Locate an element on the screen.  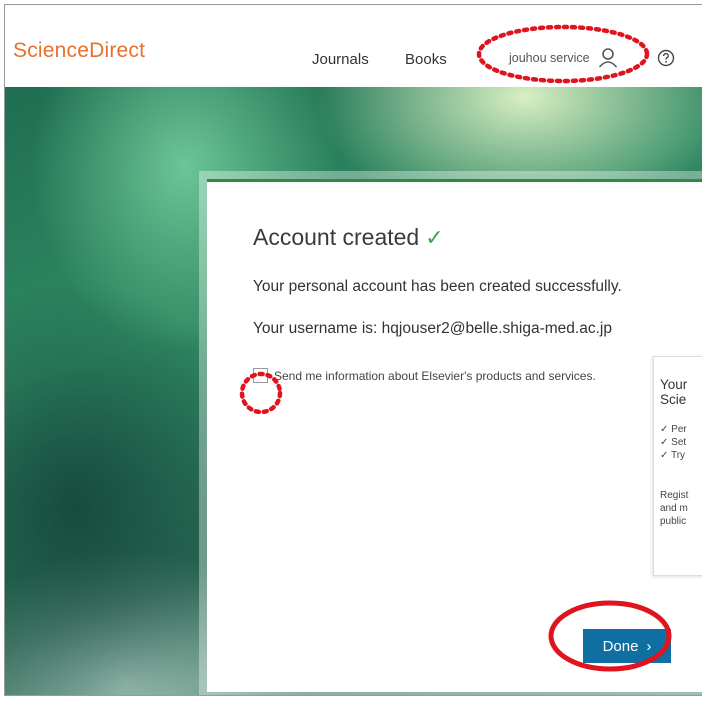
user-menu-highlight is located at coordinates (563, 54).